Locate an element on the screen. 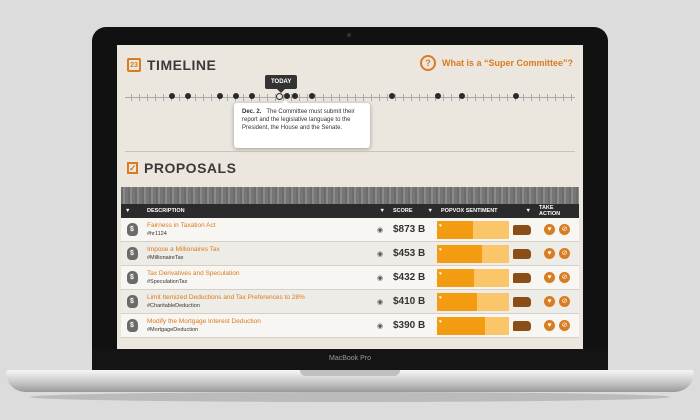 The width and height of the screenshot is (700, 420). decorative-banner is located at coordinates (350, 195).